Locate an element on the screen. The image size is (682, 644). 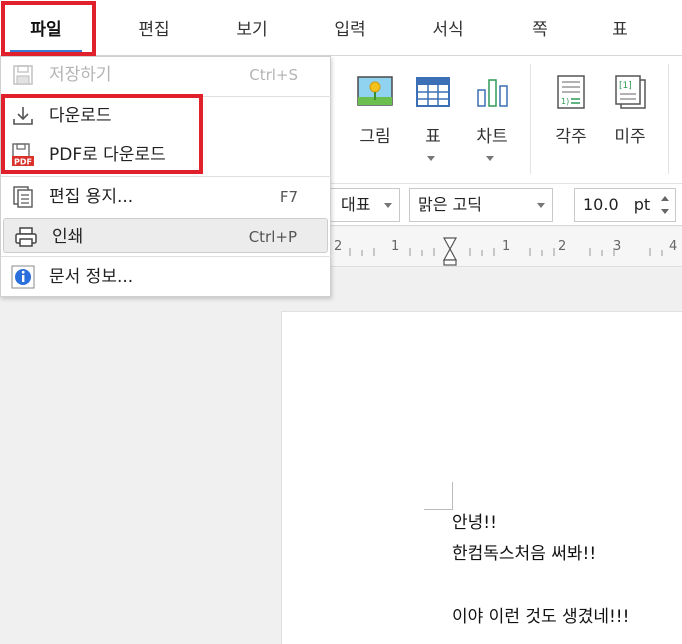
decrease-size-icon is located at coordinates (665, 211).